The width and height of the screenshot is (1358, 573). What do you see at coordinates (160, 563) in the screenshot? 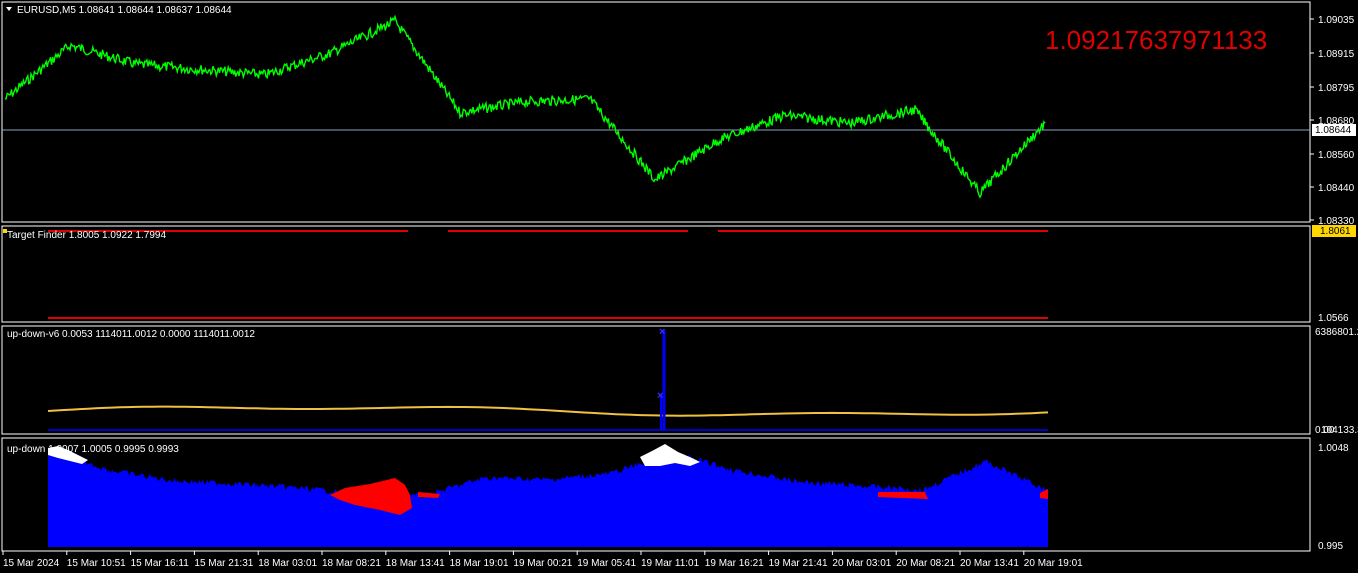
I see `time-tick-label: 15 Mar 16:11` at bounding box center [160, 563].